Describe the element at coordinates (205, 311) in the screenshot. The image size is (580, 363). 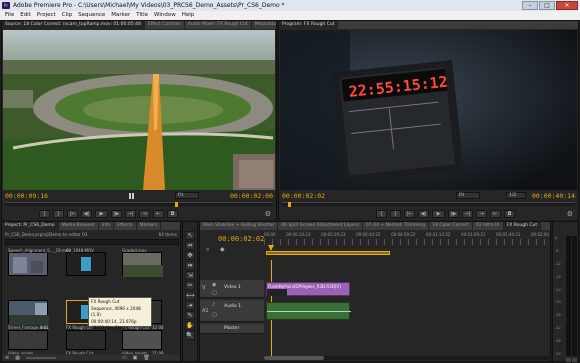
I see `track-target: A1` at that location.